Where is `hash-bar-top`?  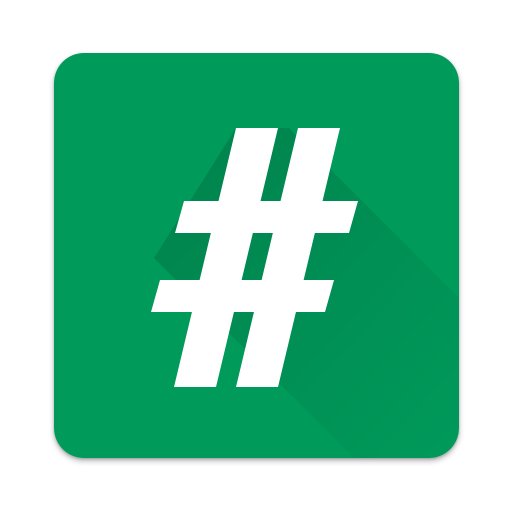
hash-bar-top is located at coordinates (266, 217).